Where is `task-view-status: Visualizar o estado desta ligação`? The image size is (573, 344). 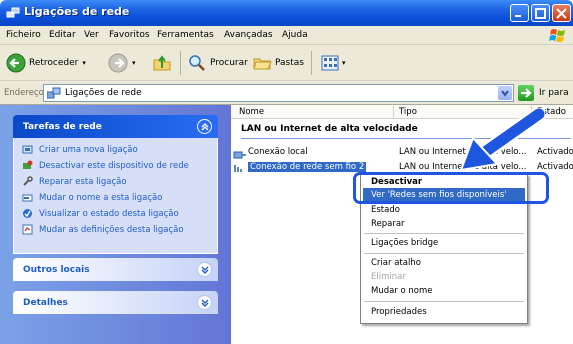
task-view-status: Visualizar o estado desta ligação is located at coordinates (100, 213).